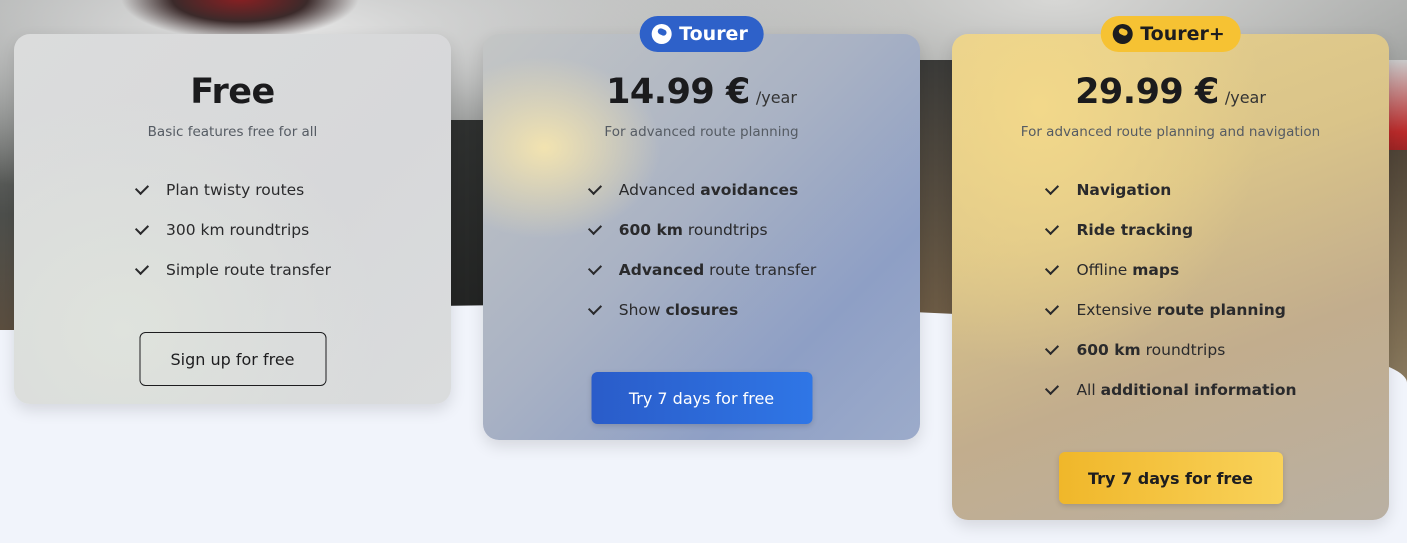  I want to click on feature-text: Extensive route planning, so click(1180, 310).